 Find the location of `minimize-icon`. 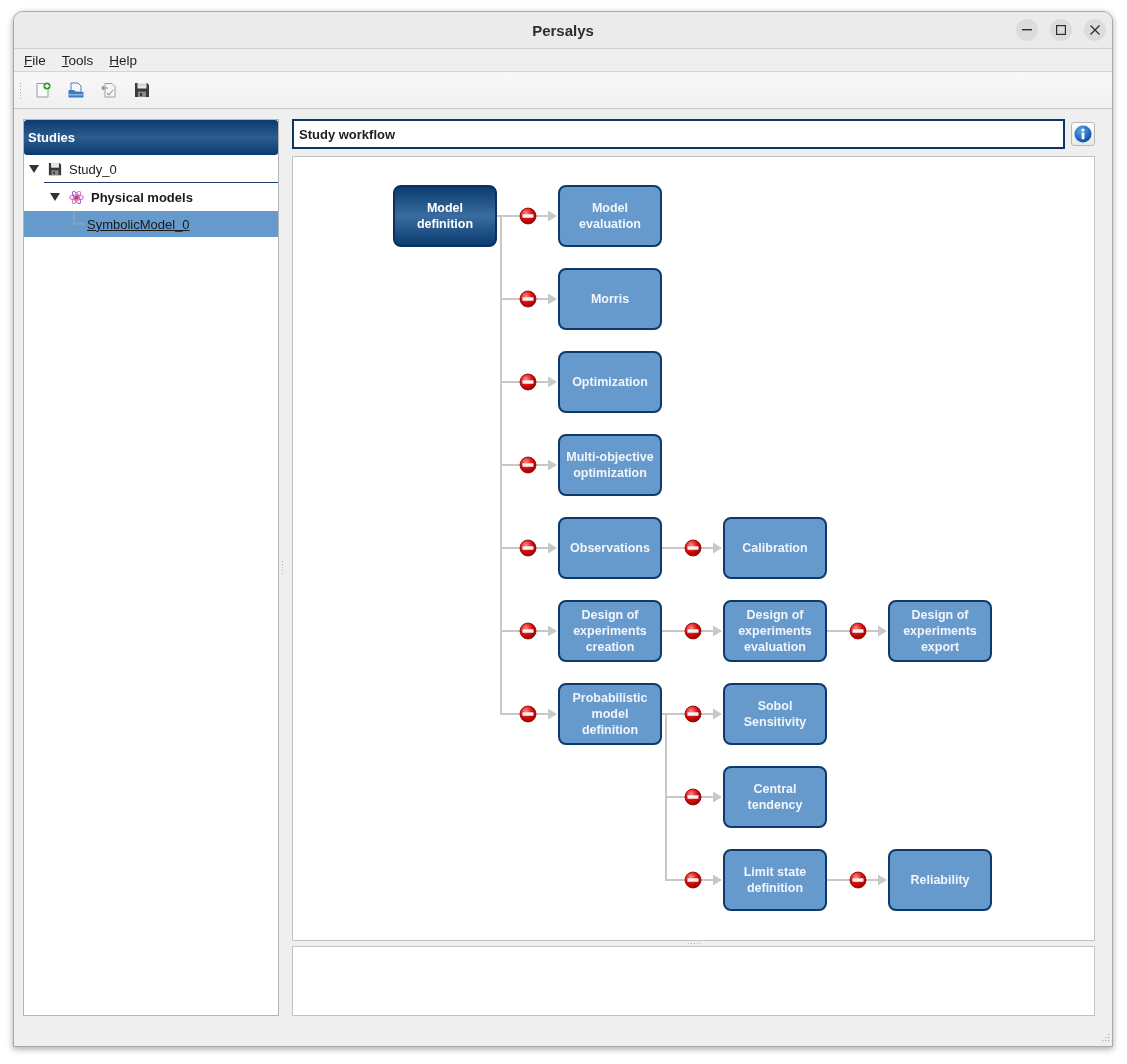

minimize-icon is located at coordinates (1027, 30).